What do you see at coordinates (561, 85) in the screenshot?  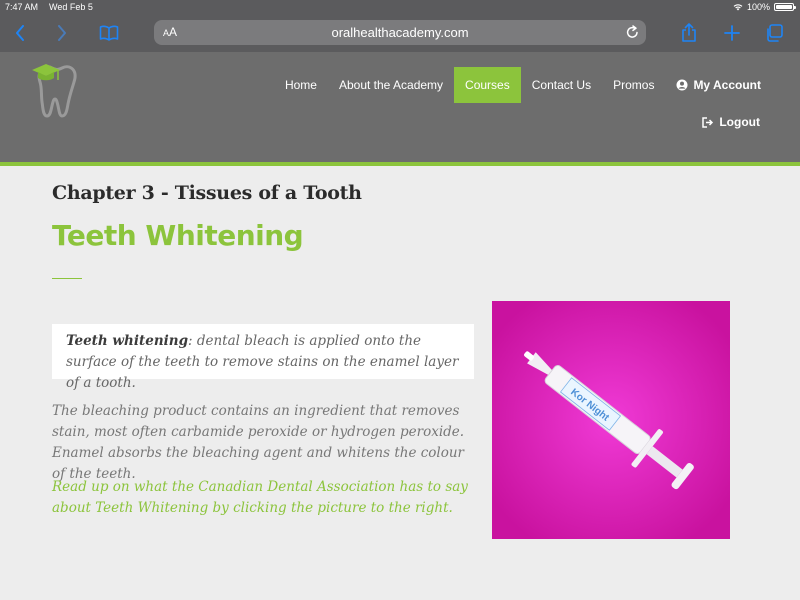 I see `nav-contact-us: Contact Us` at bounding box center [561, 85].